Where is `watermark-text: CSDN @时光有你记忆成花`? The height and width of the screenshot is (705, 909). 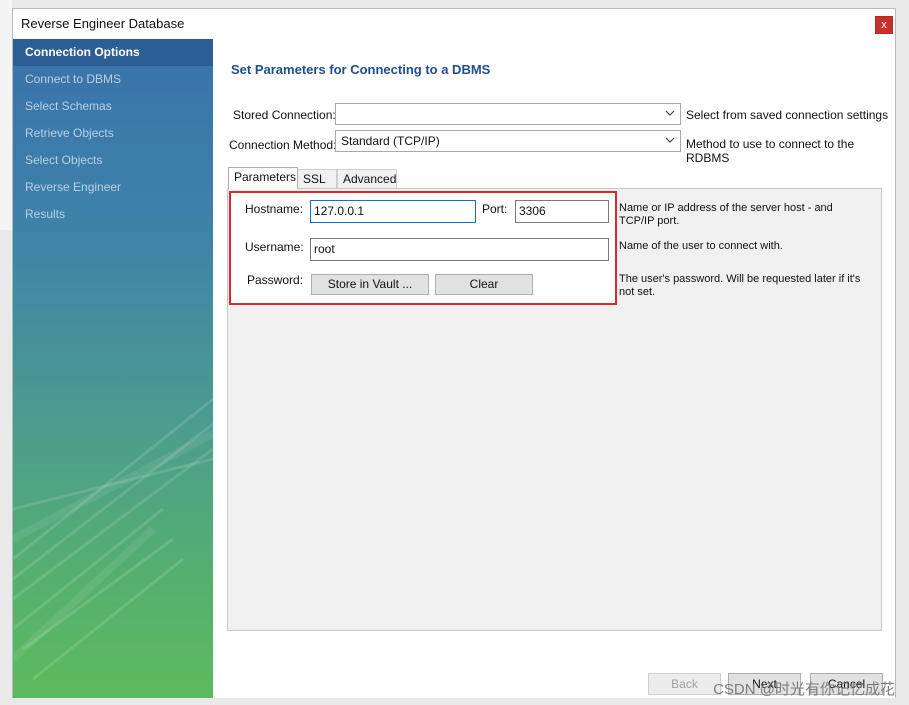 watermark-text: CSDN @时光有你记忆成花 is located at coordinates (804, 689).